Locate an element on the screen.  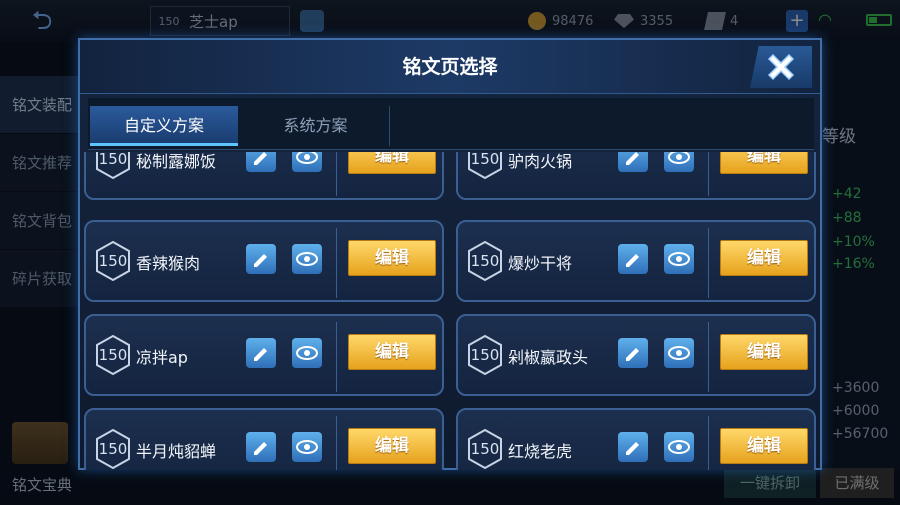
inscription-page-card: 150 爆炒干将 编辑 is located at coordinates (636, 261).